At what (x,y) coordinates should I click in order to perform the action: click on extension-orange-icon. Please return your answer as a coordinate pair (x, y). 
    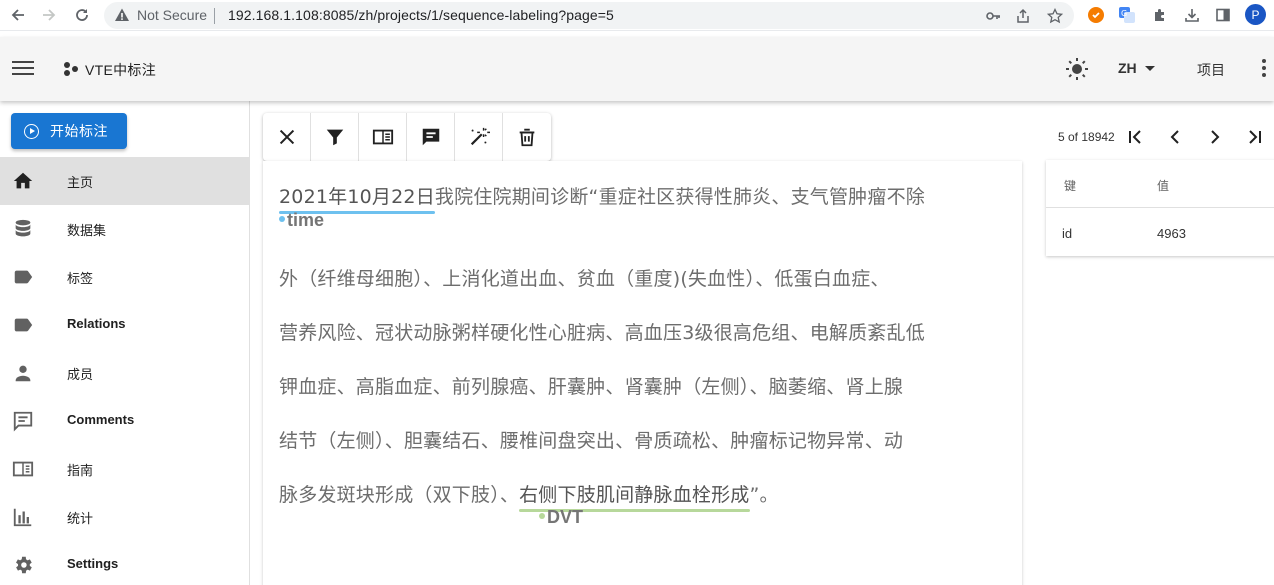
    Looking at the image, I should click on (1096, 15).